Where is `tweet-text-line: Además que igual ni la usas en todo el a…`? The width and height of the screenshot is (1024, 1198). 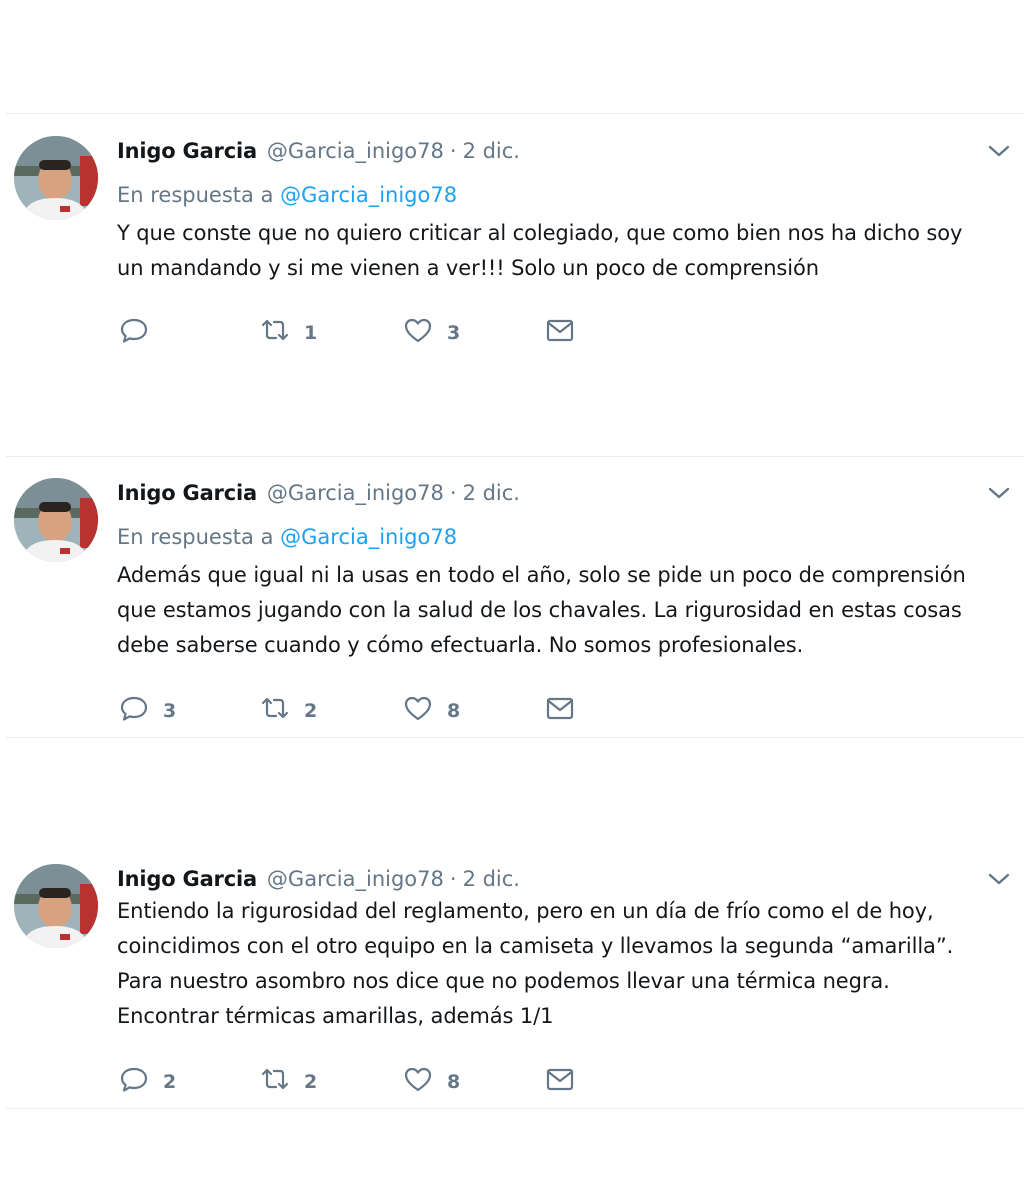 tweet-text-line: Además que igual ni la usas en todo el a… is located at coordinates (541, 575).